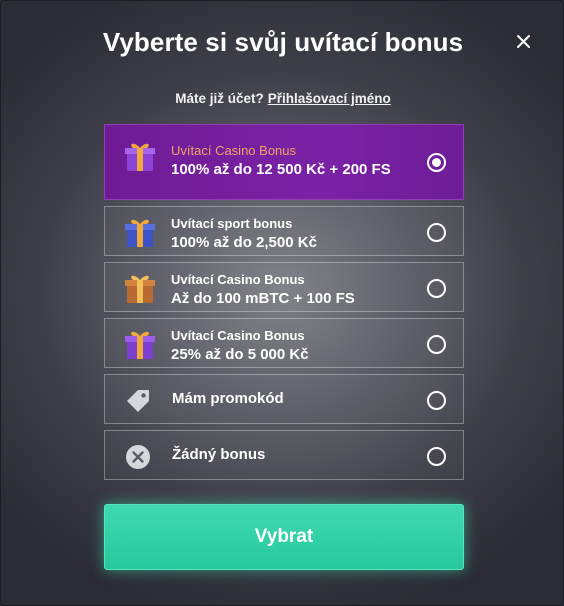  I want to click on bonus-option-text: Uvítací Casino Bonus 25% až do 5 000 Kč, so click(240, 346).